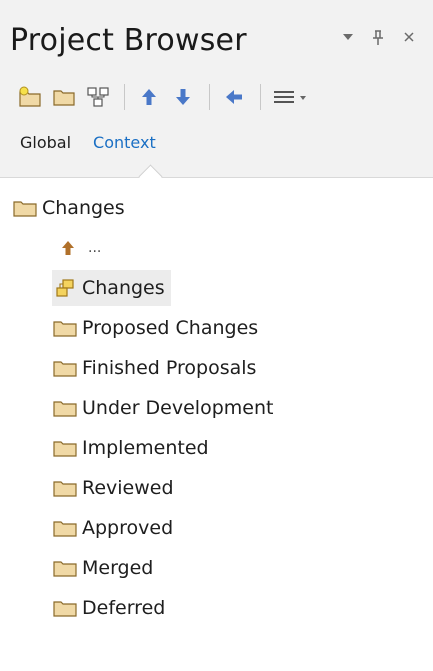 The height and width of the screenshot is (671, 433). What do you see at coordinates (409, 39) in the screenshot?
I see `close-icon` at bounding box center [409, 39].